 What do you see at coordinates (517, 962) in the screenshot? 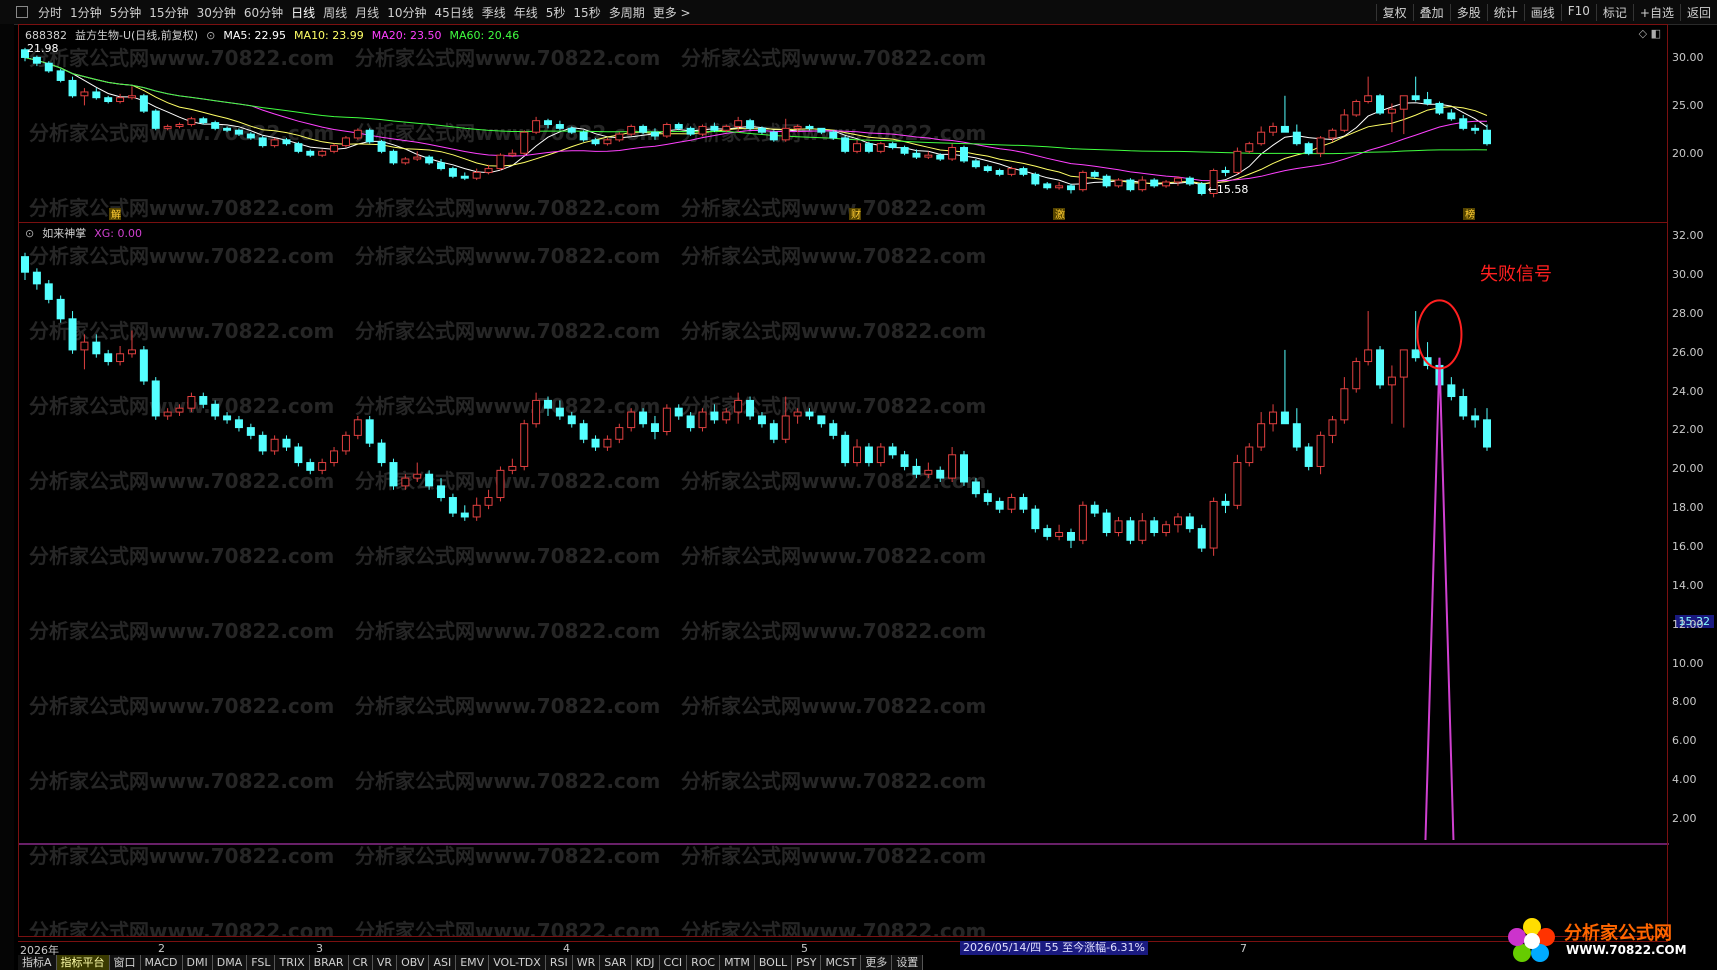
I see `indicator-tab-14: VOL-TDX` at bounding box center [517, 962].